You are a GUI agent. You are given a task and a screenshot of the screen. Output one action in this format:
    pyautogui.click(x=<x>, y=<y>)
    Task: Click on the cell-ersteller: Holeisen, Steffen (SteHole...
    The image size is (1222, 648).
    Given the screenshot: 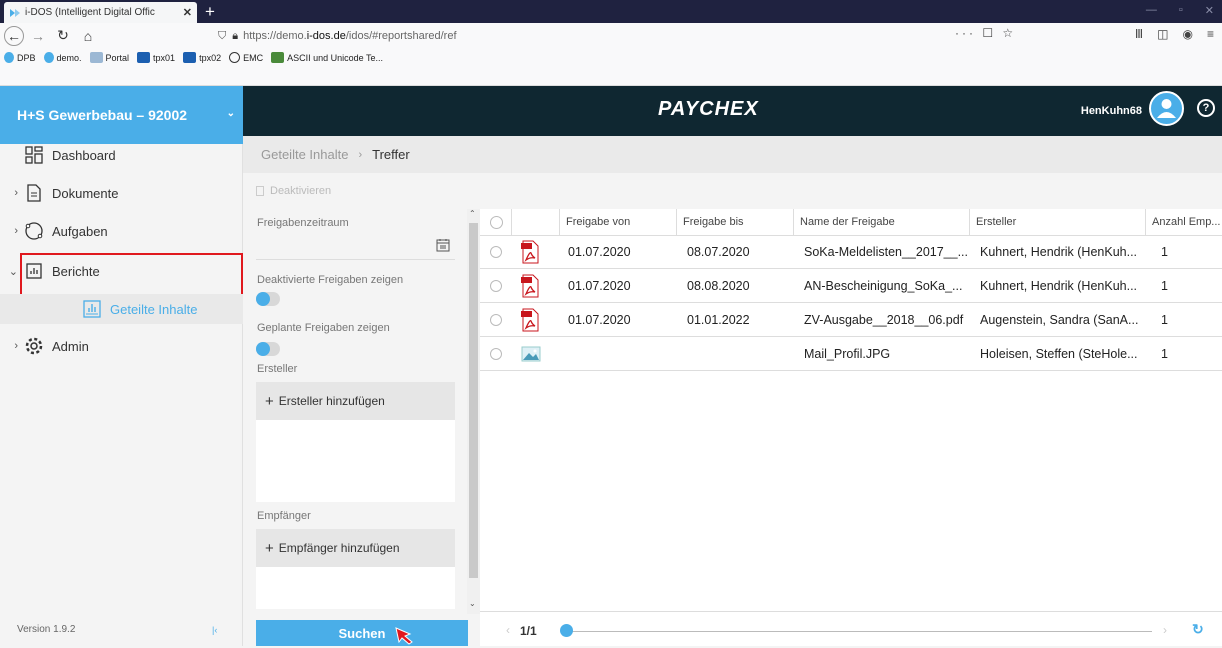 What is the action you would take?
    pyautogui.click(x=1059, y=354)
    